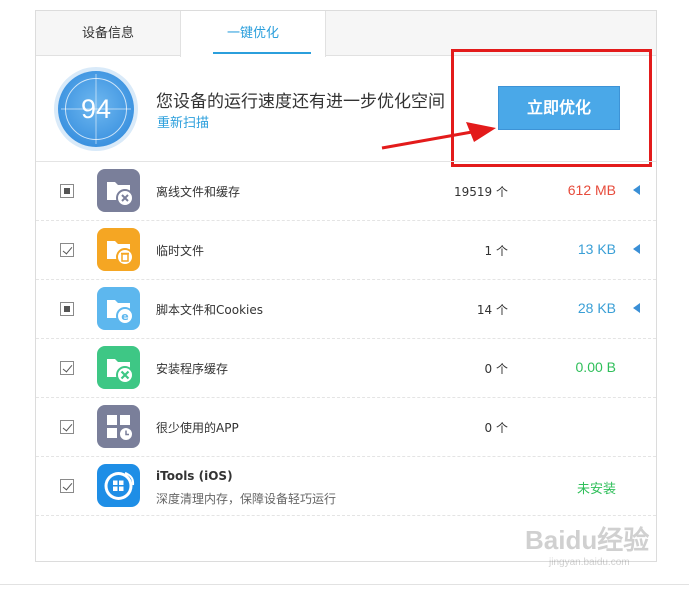 This screenshot has width=689, height=590. Describe the element at coordinates (344, 584) in the screenshot. I see `bottom-divider` at that location.